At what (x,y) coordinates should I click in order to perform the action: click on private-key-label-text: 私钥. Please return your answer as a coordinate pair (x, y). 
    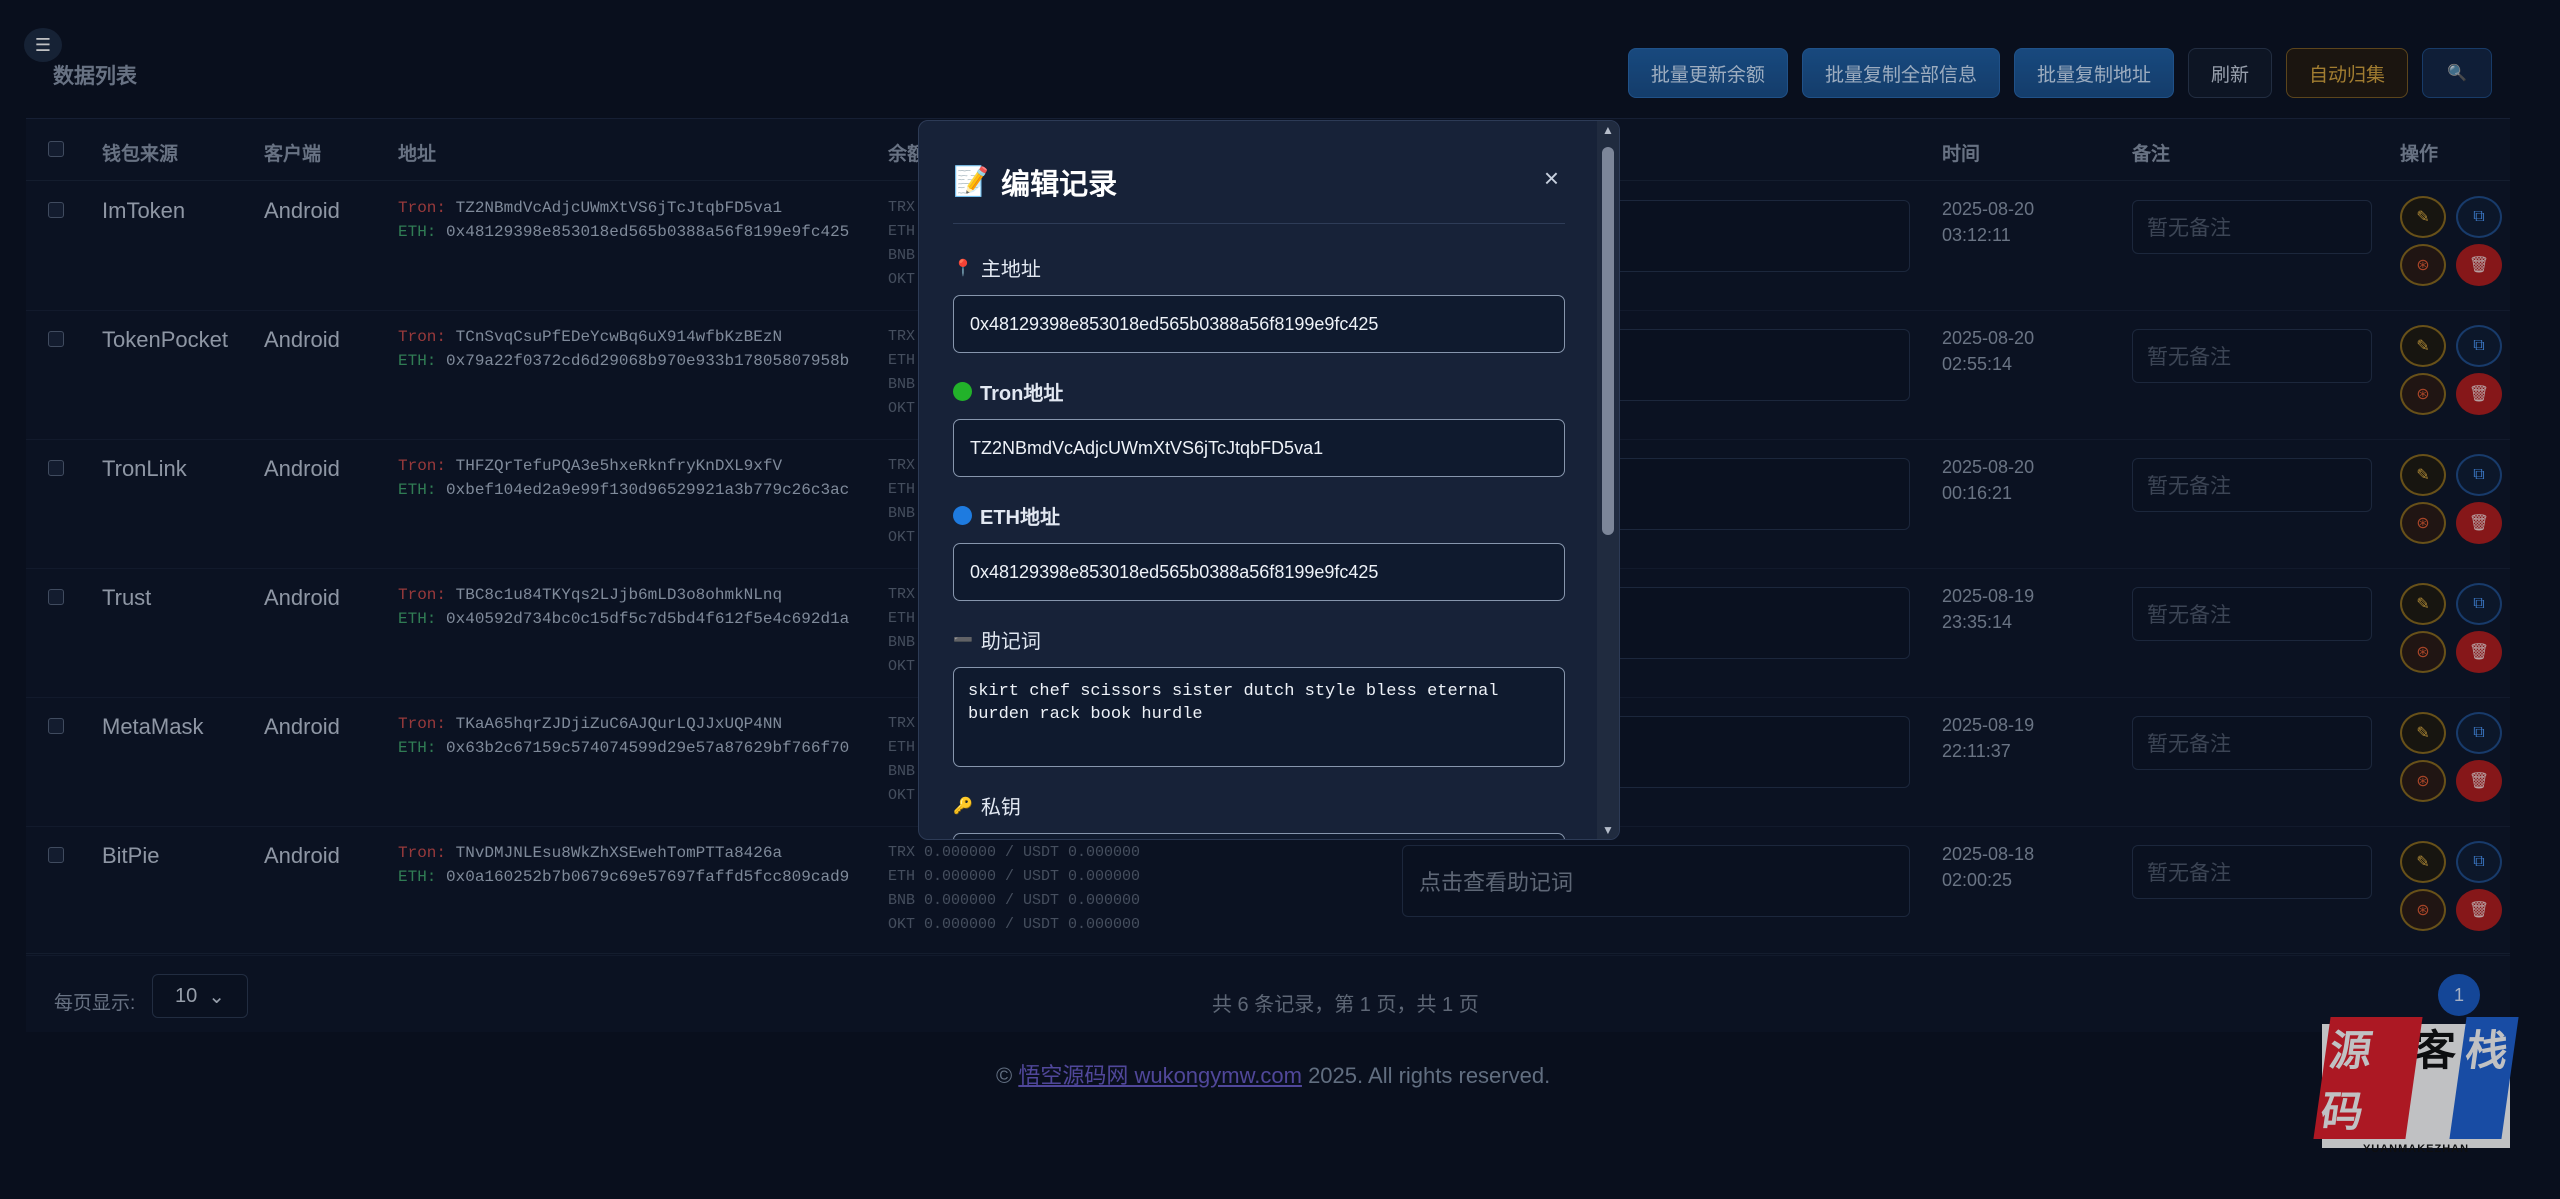
    Looking at the image, I should click on (1000, 808).